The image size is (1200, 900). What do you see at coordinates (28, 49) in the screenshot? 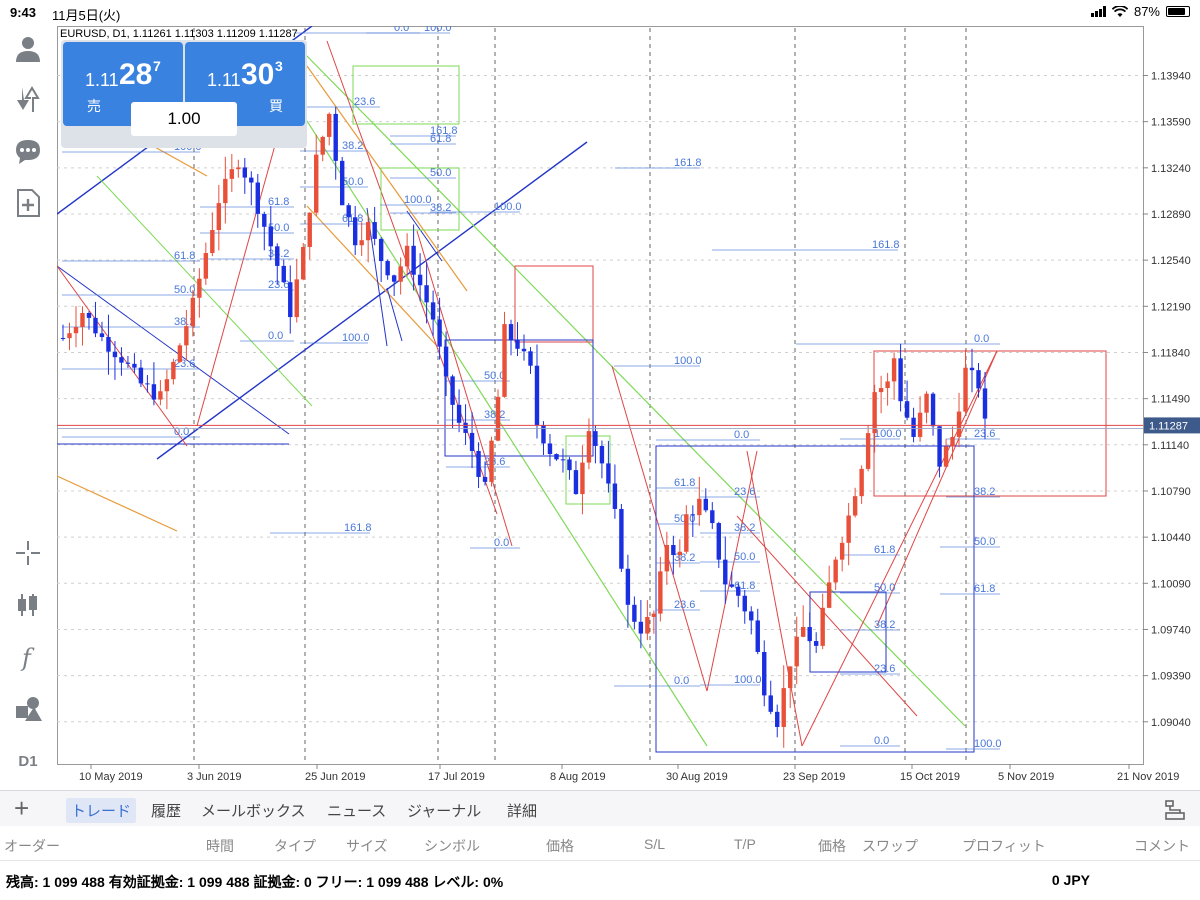
I see `account-icon` at bounding box center [28, 49].